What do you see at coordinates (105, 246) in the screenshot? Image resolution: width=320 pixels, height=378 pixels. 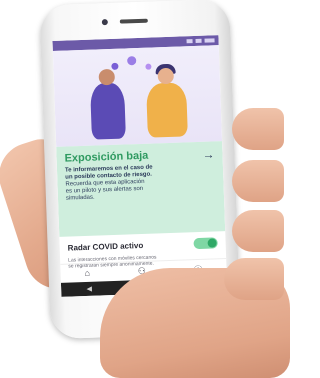 I see `radar-label: Radar COVID activo` at bounding box center [105, 246].